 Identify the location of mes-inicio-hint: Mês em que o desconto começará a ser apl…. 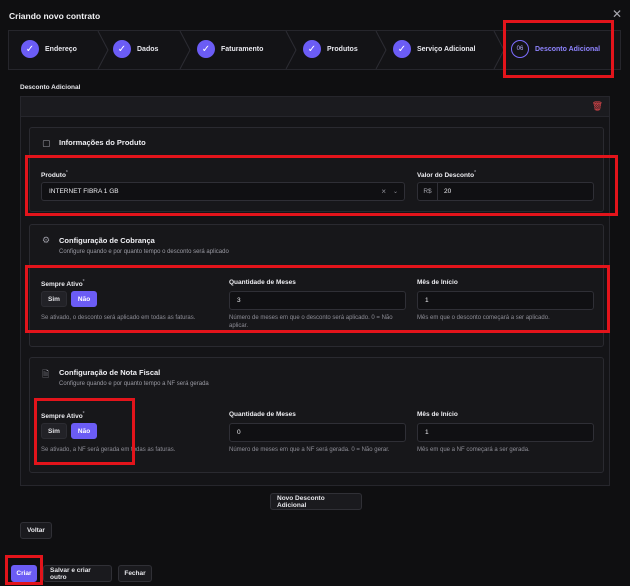
(483, 318).